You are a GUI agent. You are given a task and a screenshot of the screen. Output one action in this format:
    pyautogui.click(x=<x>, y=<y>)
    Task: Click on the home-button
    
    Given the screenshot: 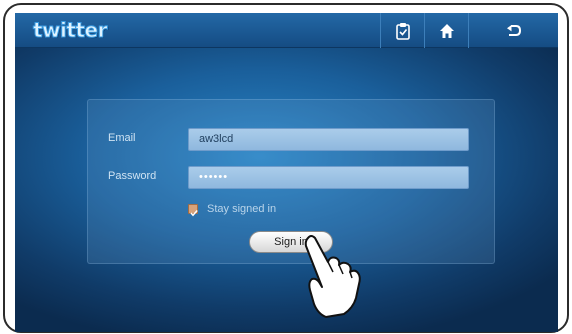 What is the action you would take?
    pyautogui.click(x=446, y=30)
    